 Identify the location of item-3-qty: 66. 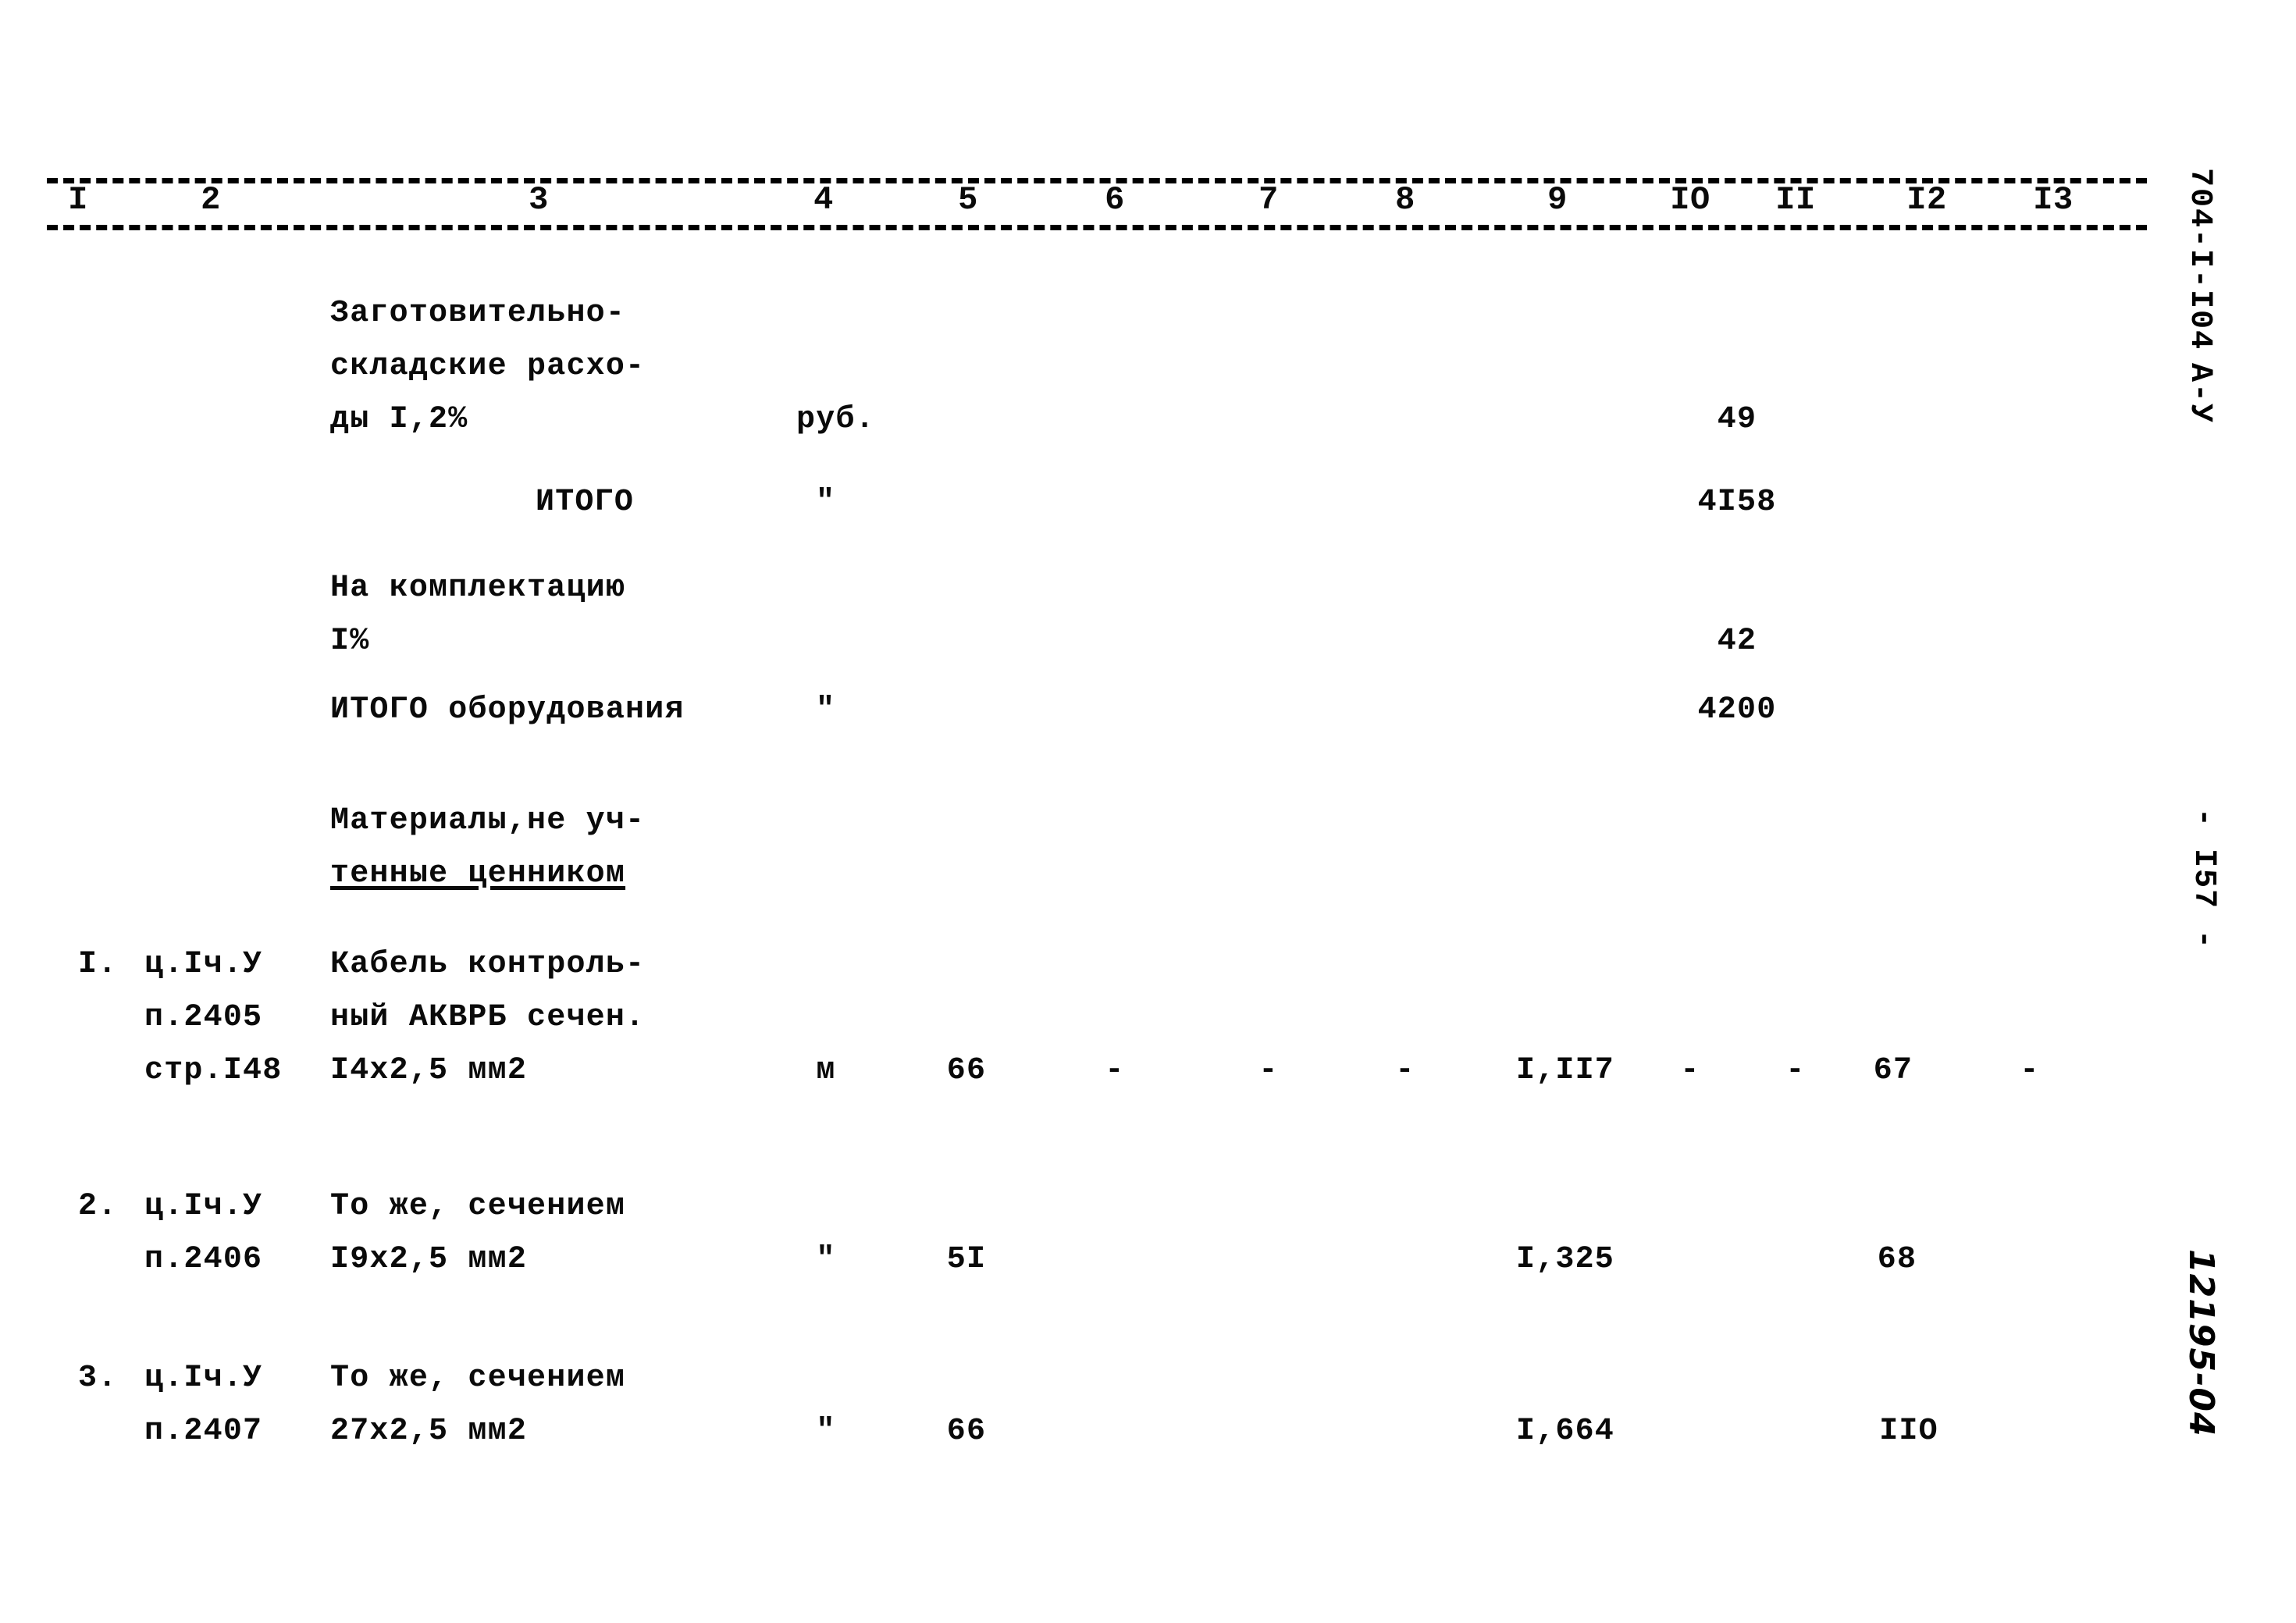
(966, 1431).